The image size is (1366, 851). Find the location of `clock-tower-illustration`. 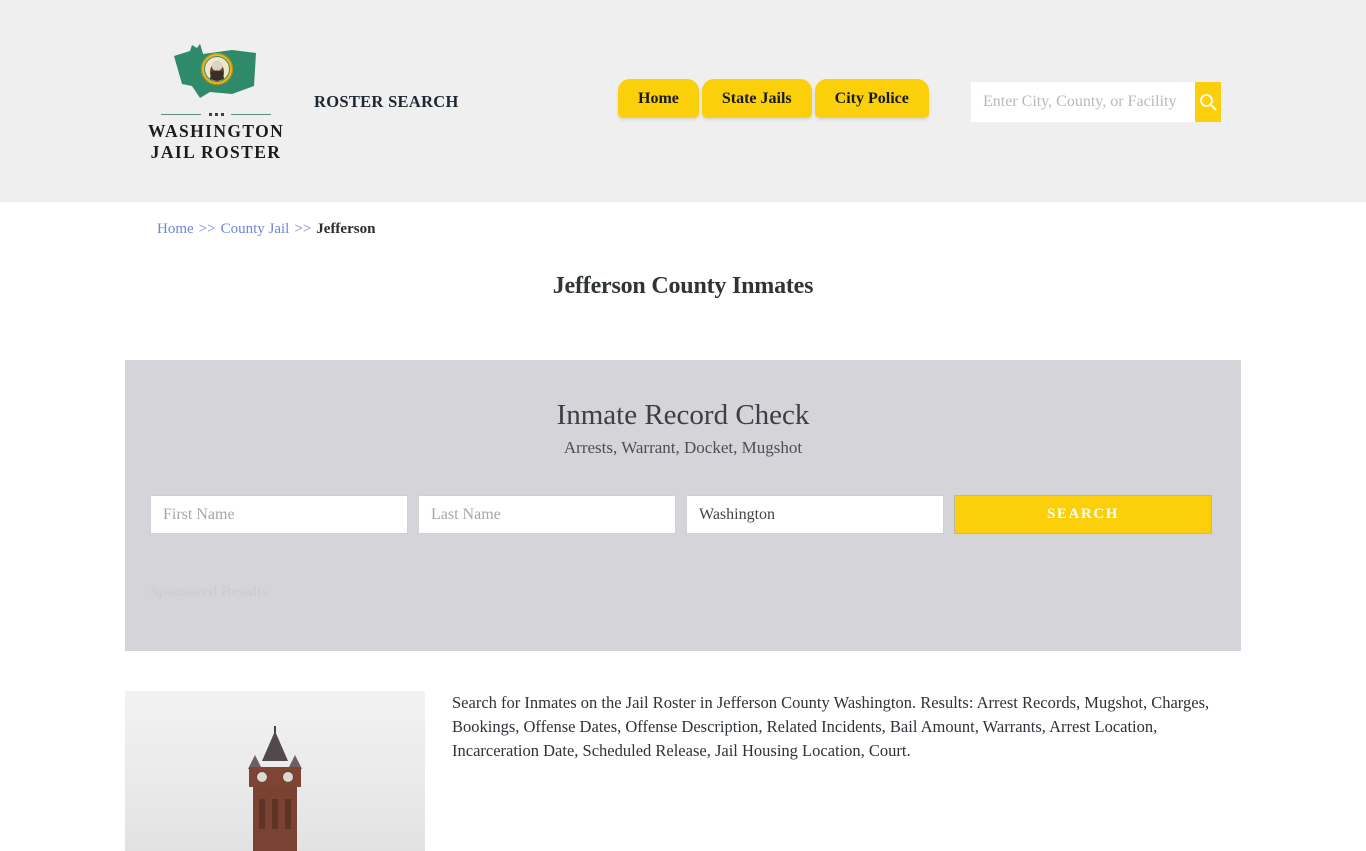

clock-tower-illustration is located at coordinates (275, 788).